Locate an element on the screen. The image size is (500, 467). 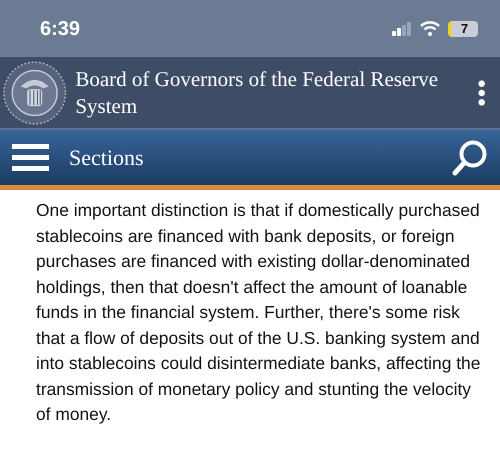
search-icon is located at coordinates (470, 157).